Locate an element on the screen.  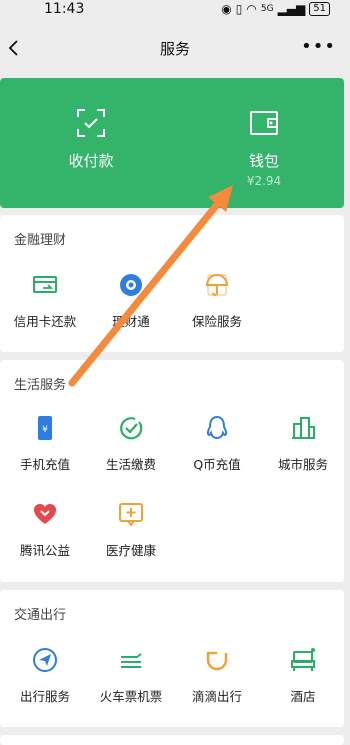
pay-receive-button: 收付款 is located at coordinates (91, 143).